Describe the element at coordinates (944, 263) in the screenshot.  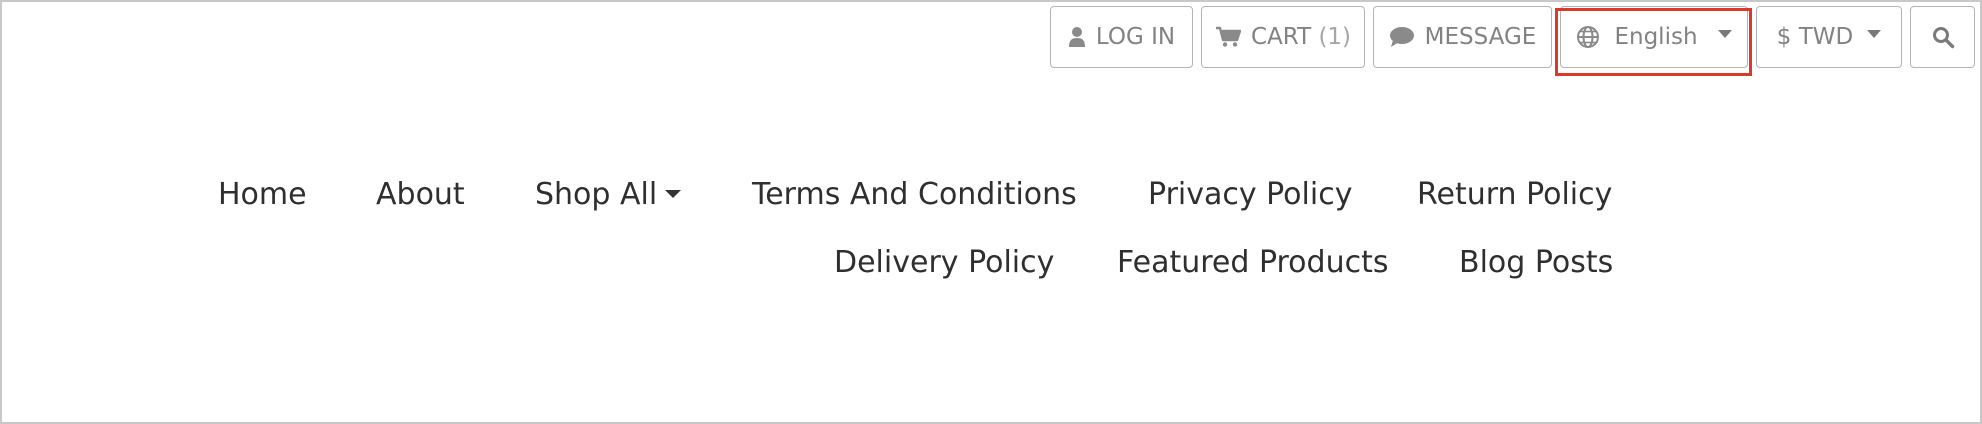
I see `nav-item-delivery-policy: Delivery Policy` at that location.